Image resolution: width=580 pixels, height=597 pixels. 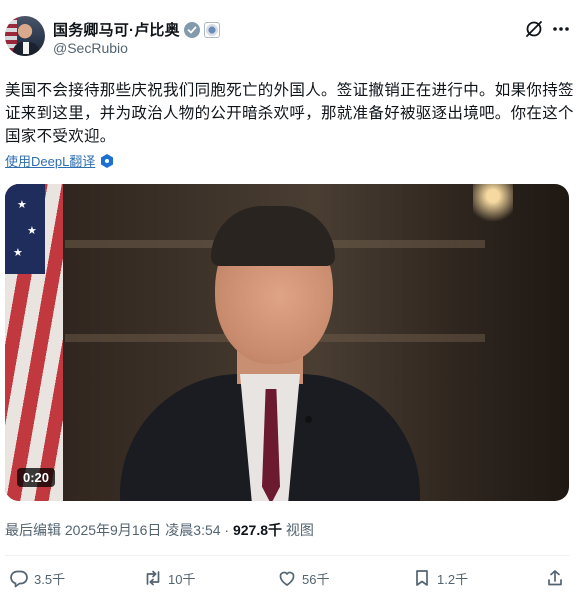 I want to click on like-button: 56千, so click(x=303, y=578).